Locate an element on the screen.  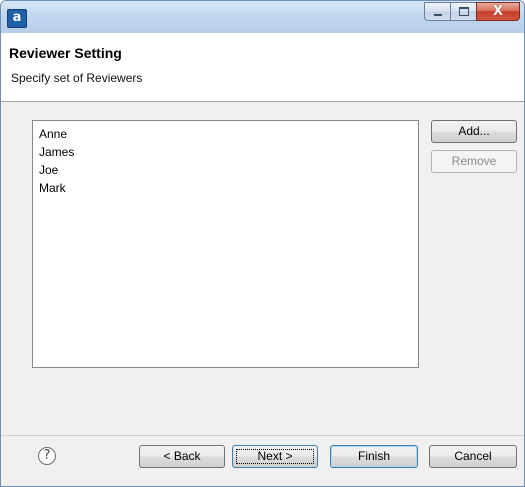
focus-ring is located at coordinates (275, 456).